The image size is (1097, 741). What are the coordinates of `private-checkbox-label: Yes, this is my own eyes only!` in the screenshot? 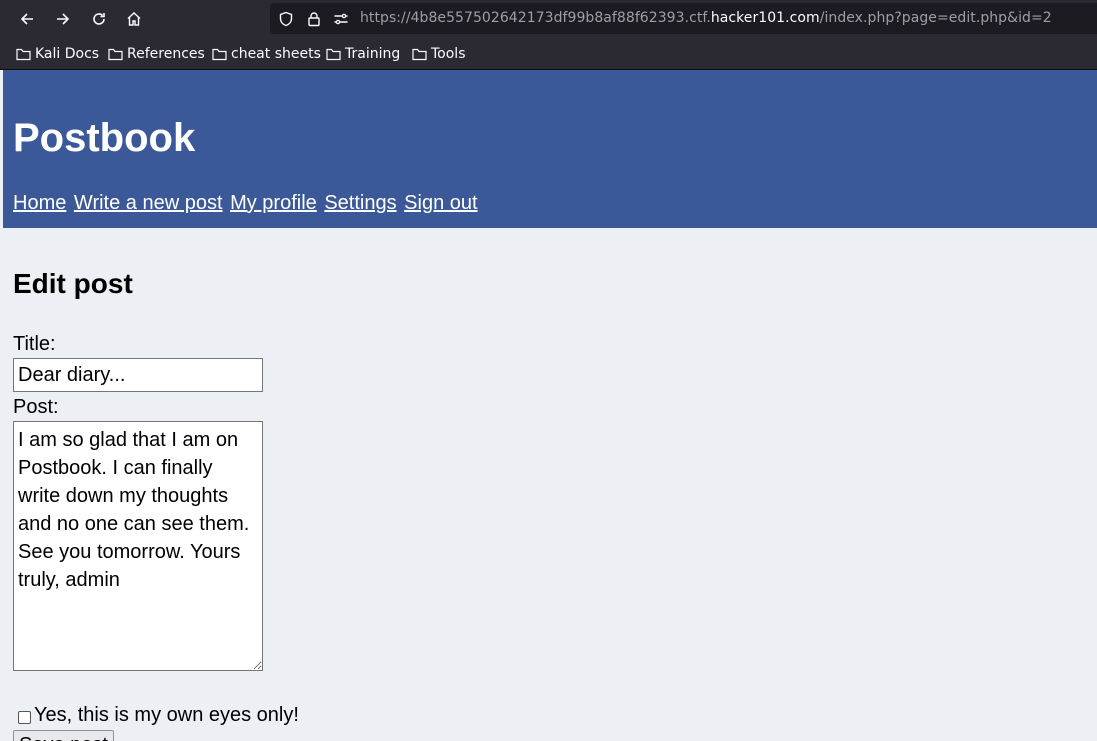 It's located at (166, 715).